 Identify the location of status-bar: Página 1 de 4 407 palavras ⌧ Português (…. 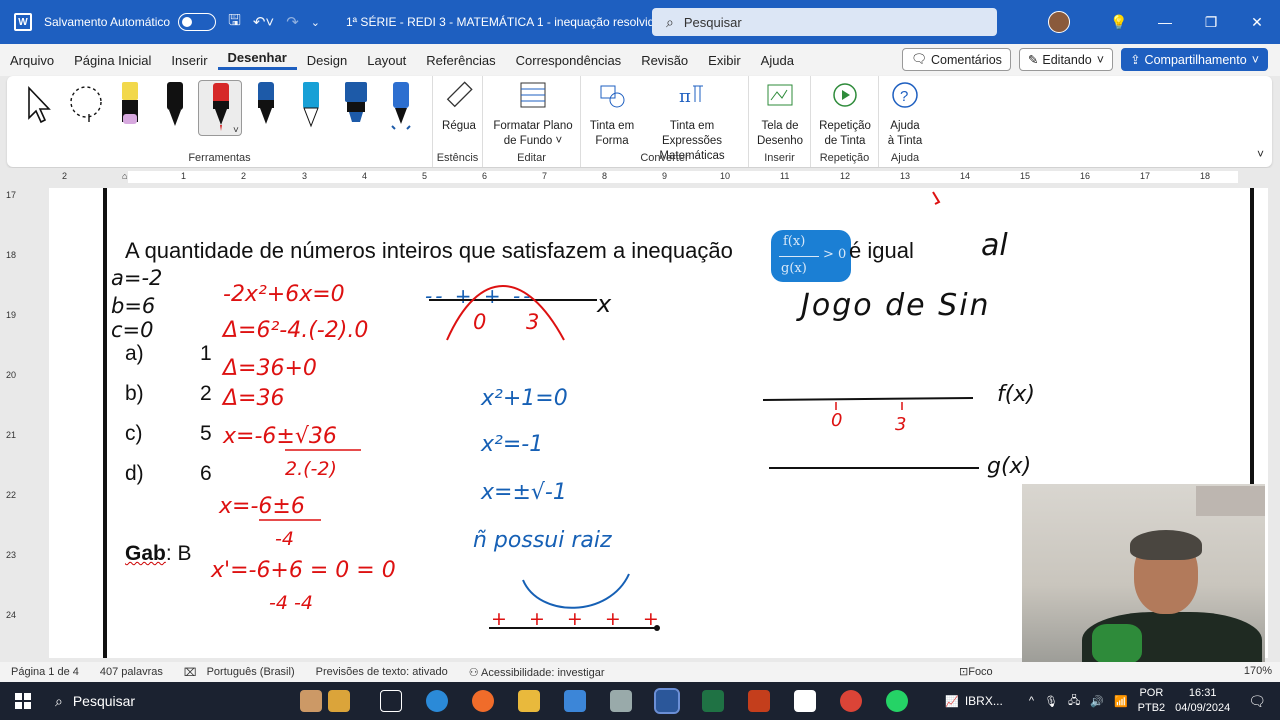
(640, 672).